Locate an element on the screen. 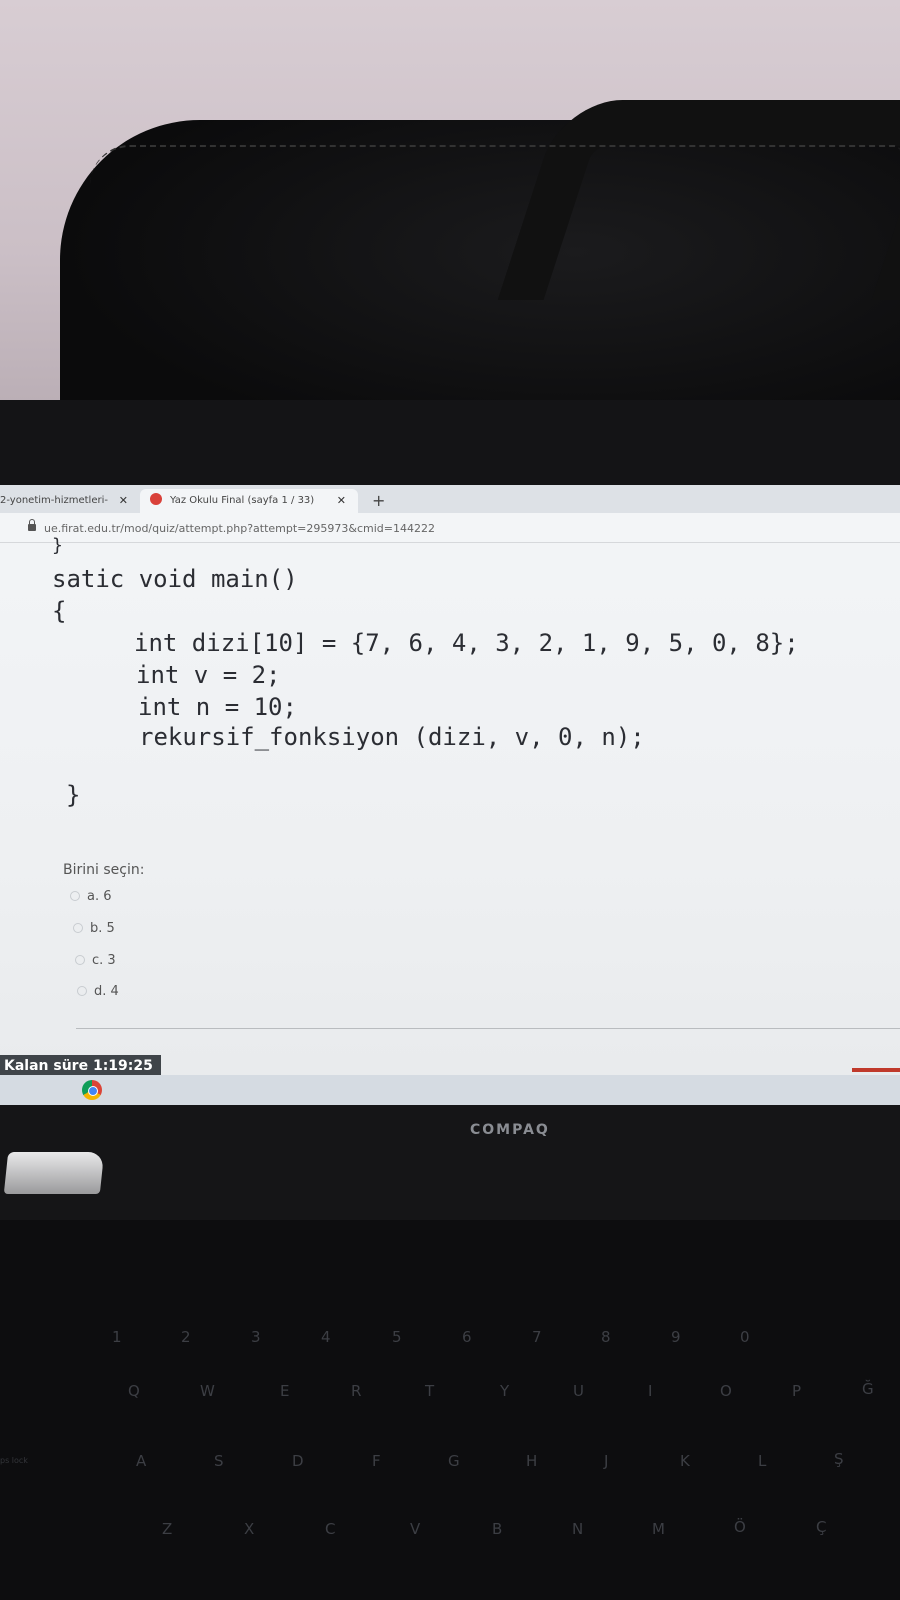 The height and width of the screenshot is (1600, 900). key: Ş is located at coordinates (839, 1459).